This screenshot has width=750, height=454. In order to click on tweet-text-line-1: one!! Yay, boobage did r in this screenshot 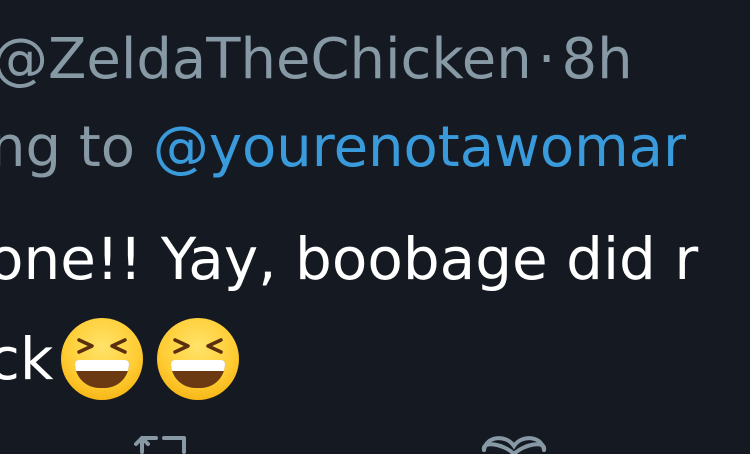, I will do `click(349, 259)`.